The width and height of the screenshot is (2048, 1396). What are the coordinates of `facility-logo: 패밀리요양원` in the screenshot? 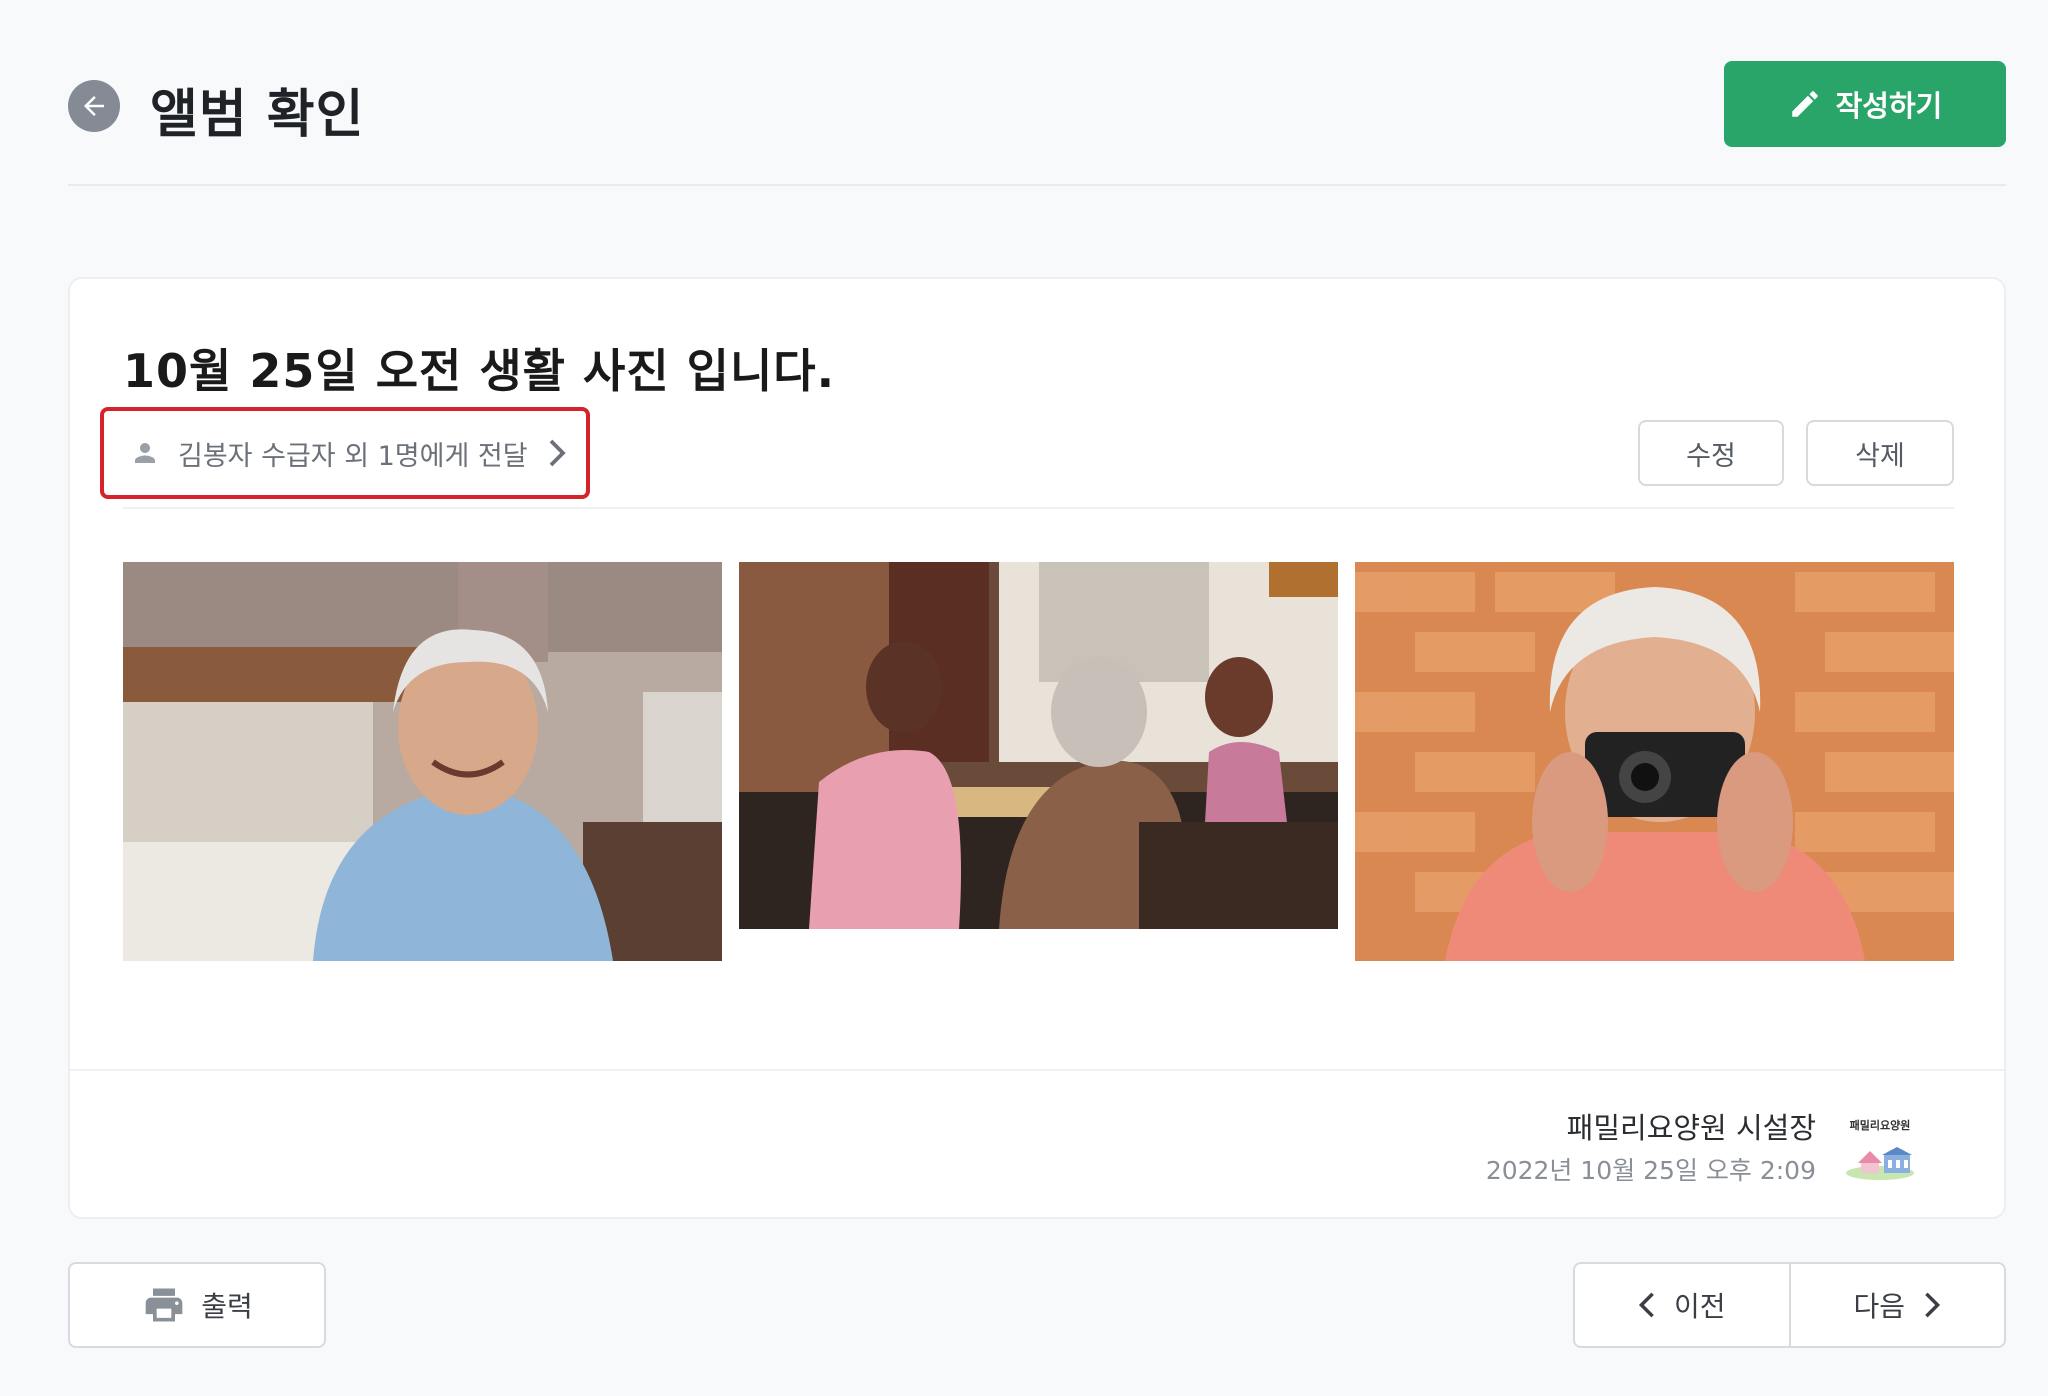 It's located at (1880, 1149).